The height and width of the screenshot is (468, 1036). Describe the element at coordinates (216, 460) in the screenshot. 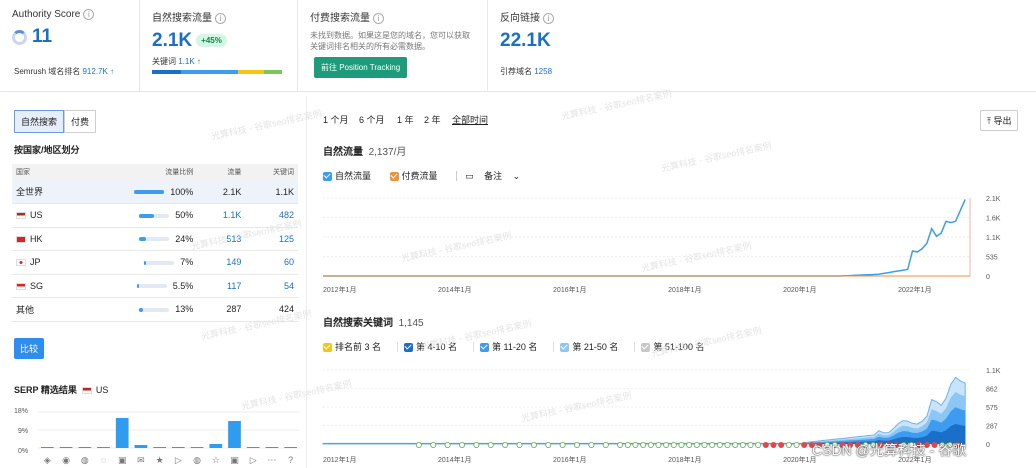

I see `serp-feature-icon: ☆` at that location.